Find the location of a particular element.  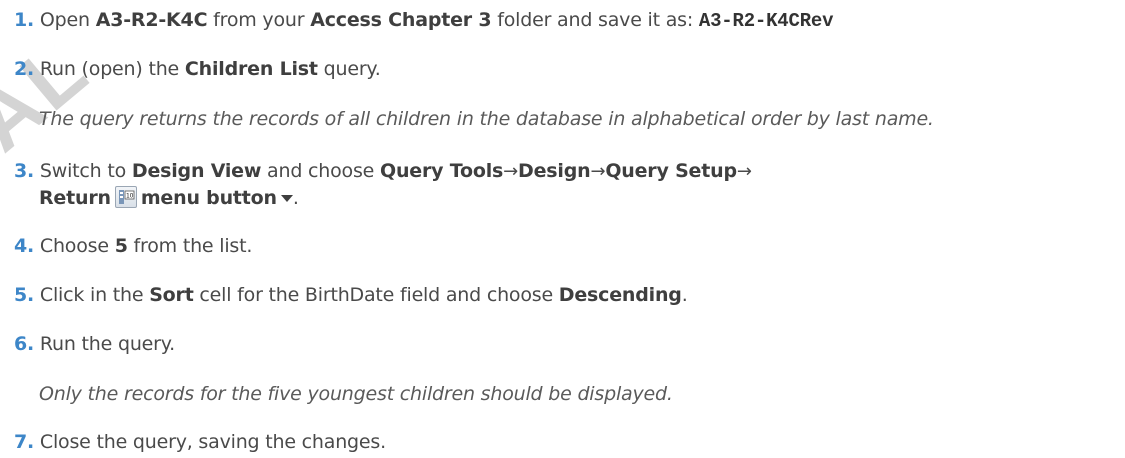

step-7: 7. Close the query, saving the changes. is located at coordinates (200, 442).